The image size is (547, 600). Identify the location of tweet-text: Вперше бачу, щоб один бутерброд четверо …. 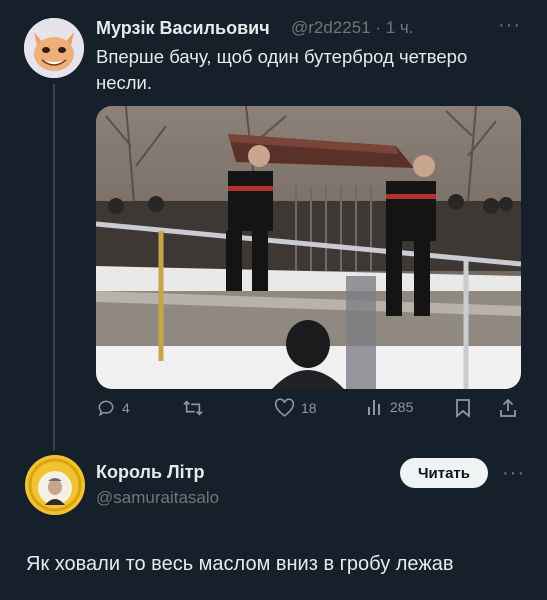
(282, 69).